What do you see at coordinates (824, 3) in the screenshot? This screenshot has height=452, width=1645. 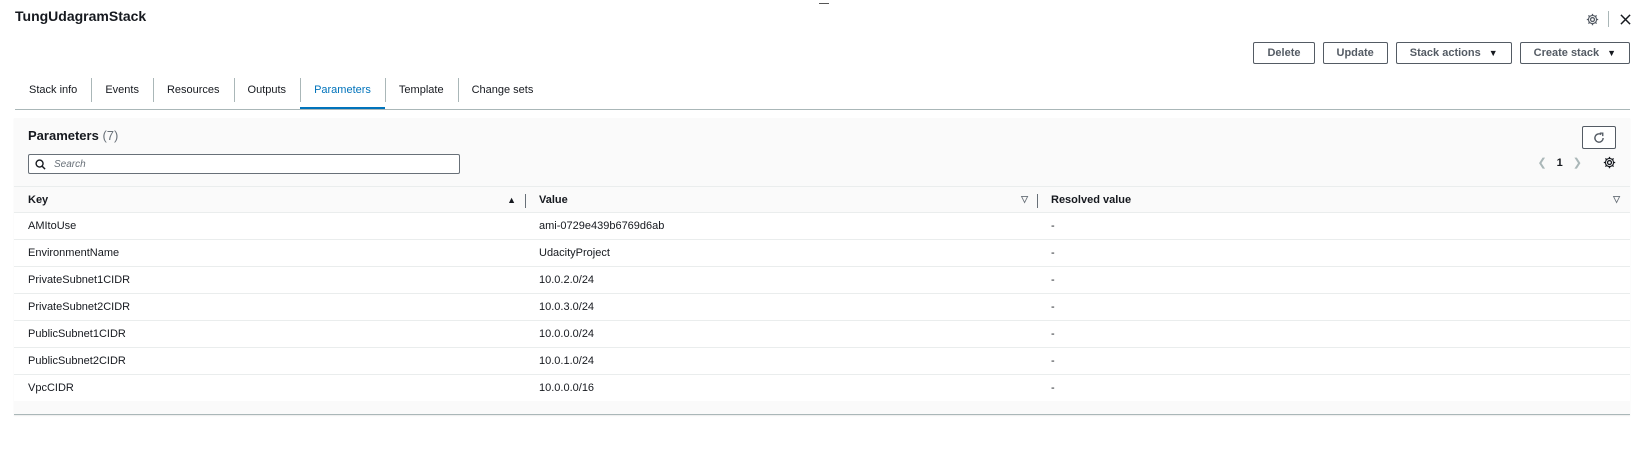 I see `drag-handle` at bounding box center [824, 3].